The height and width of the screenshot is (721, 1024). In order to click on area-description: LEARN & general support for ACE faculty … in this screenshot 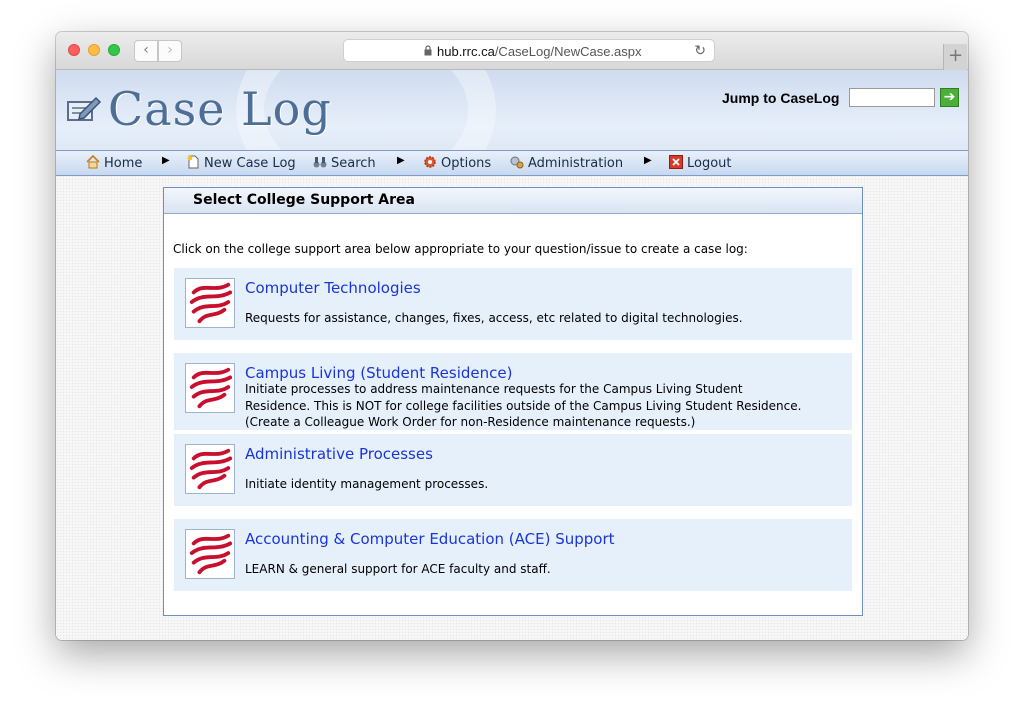, I will do `click(398, 569)`.